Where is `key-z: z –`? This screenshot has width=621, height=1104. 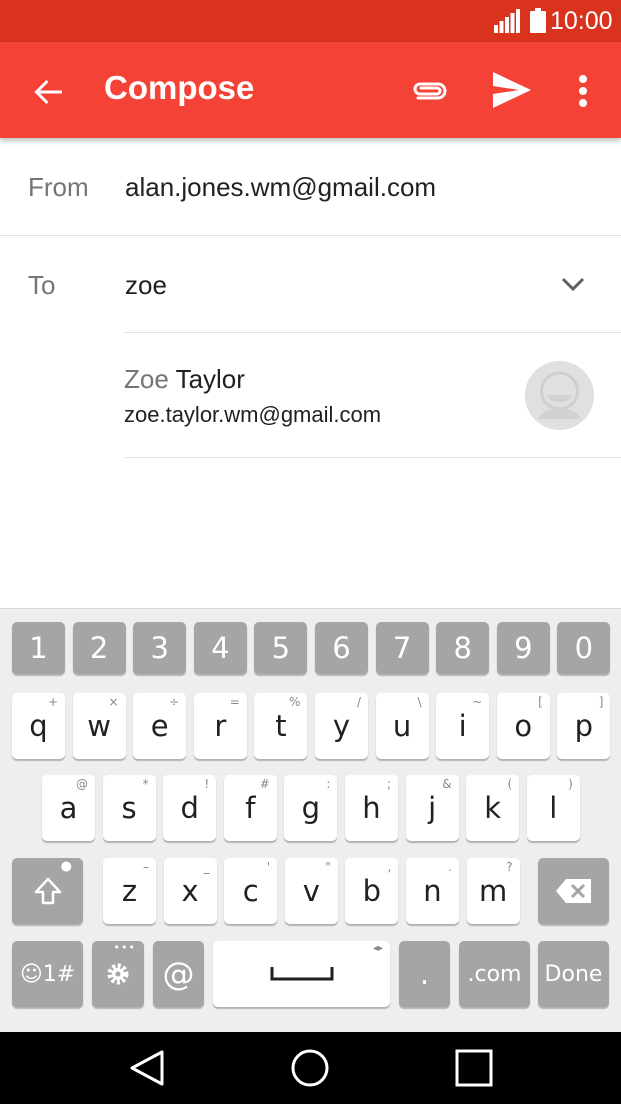
key-z: z – is located at coordinates (129, 891).